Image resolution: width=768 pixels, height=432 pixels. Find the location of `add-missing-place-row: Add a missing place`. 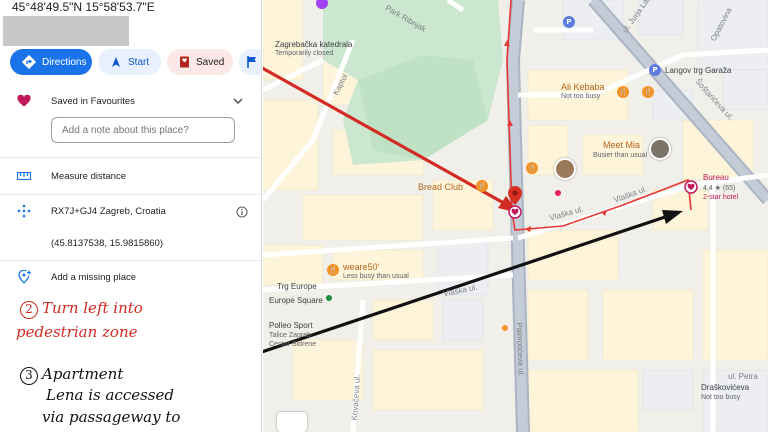

add-missing-place-row: Add a missing place is located at coordinates (130, 277).